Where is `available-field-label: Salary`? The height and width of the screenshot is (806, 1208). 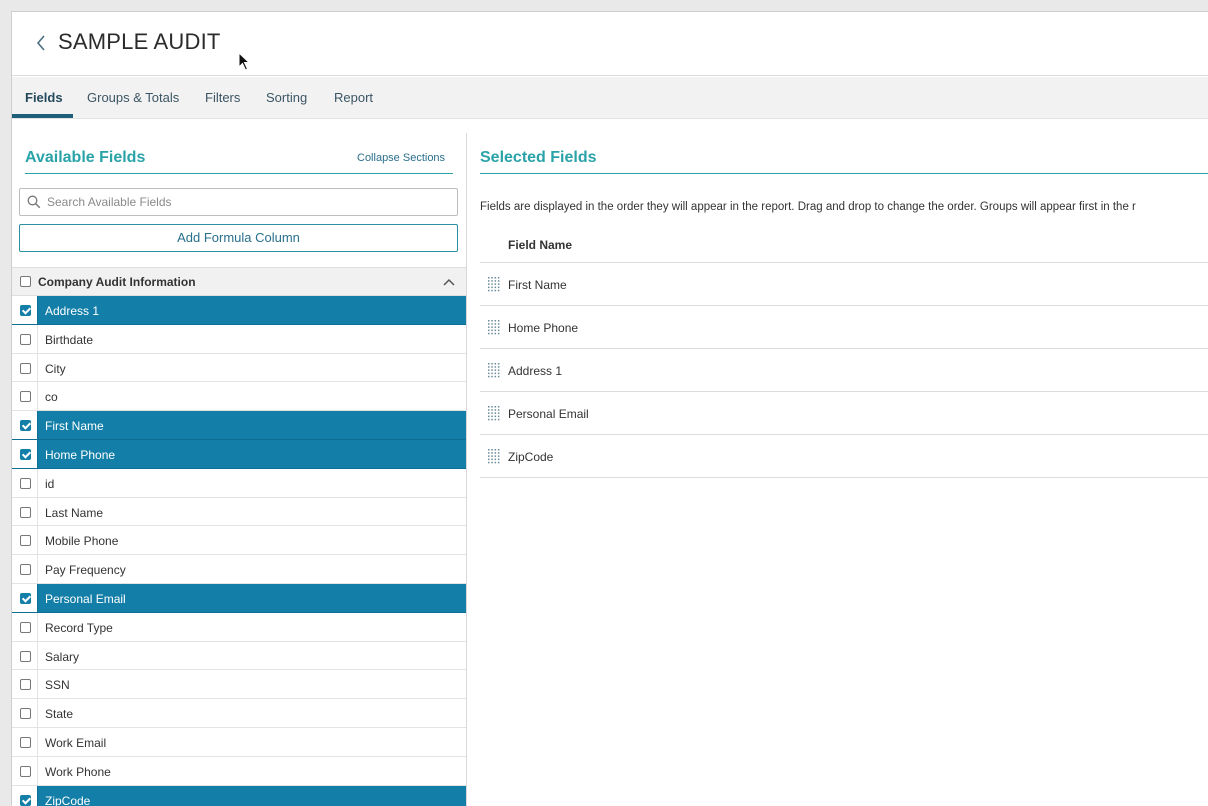 available-field-label: Salary is located at coordinates (62, 656).